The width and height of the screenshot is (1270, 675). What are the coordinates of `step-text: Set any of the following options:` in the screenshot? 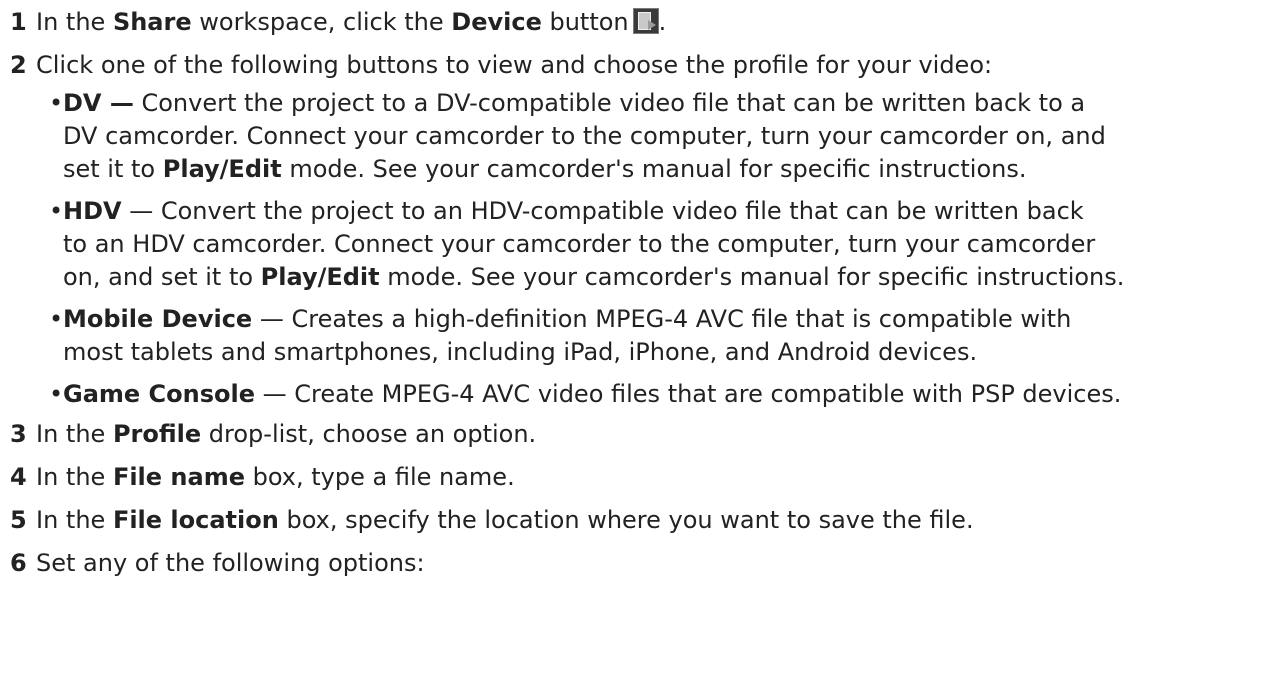 It's located at (230, 563).